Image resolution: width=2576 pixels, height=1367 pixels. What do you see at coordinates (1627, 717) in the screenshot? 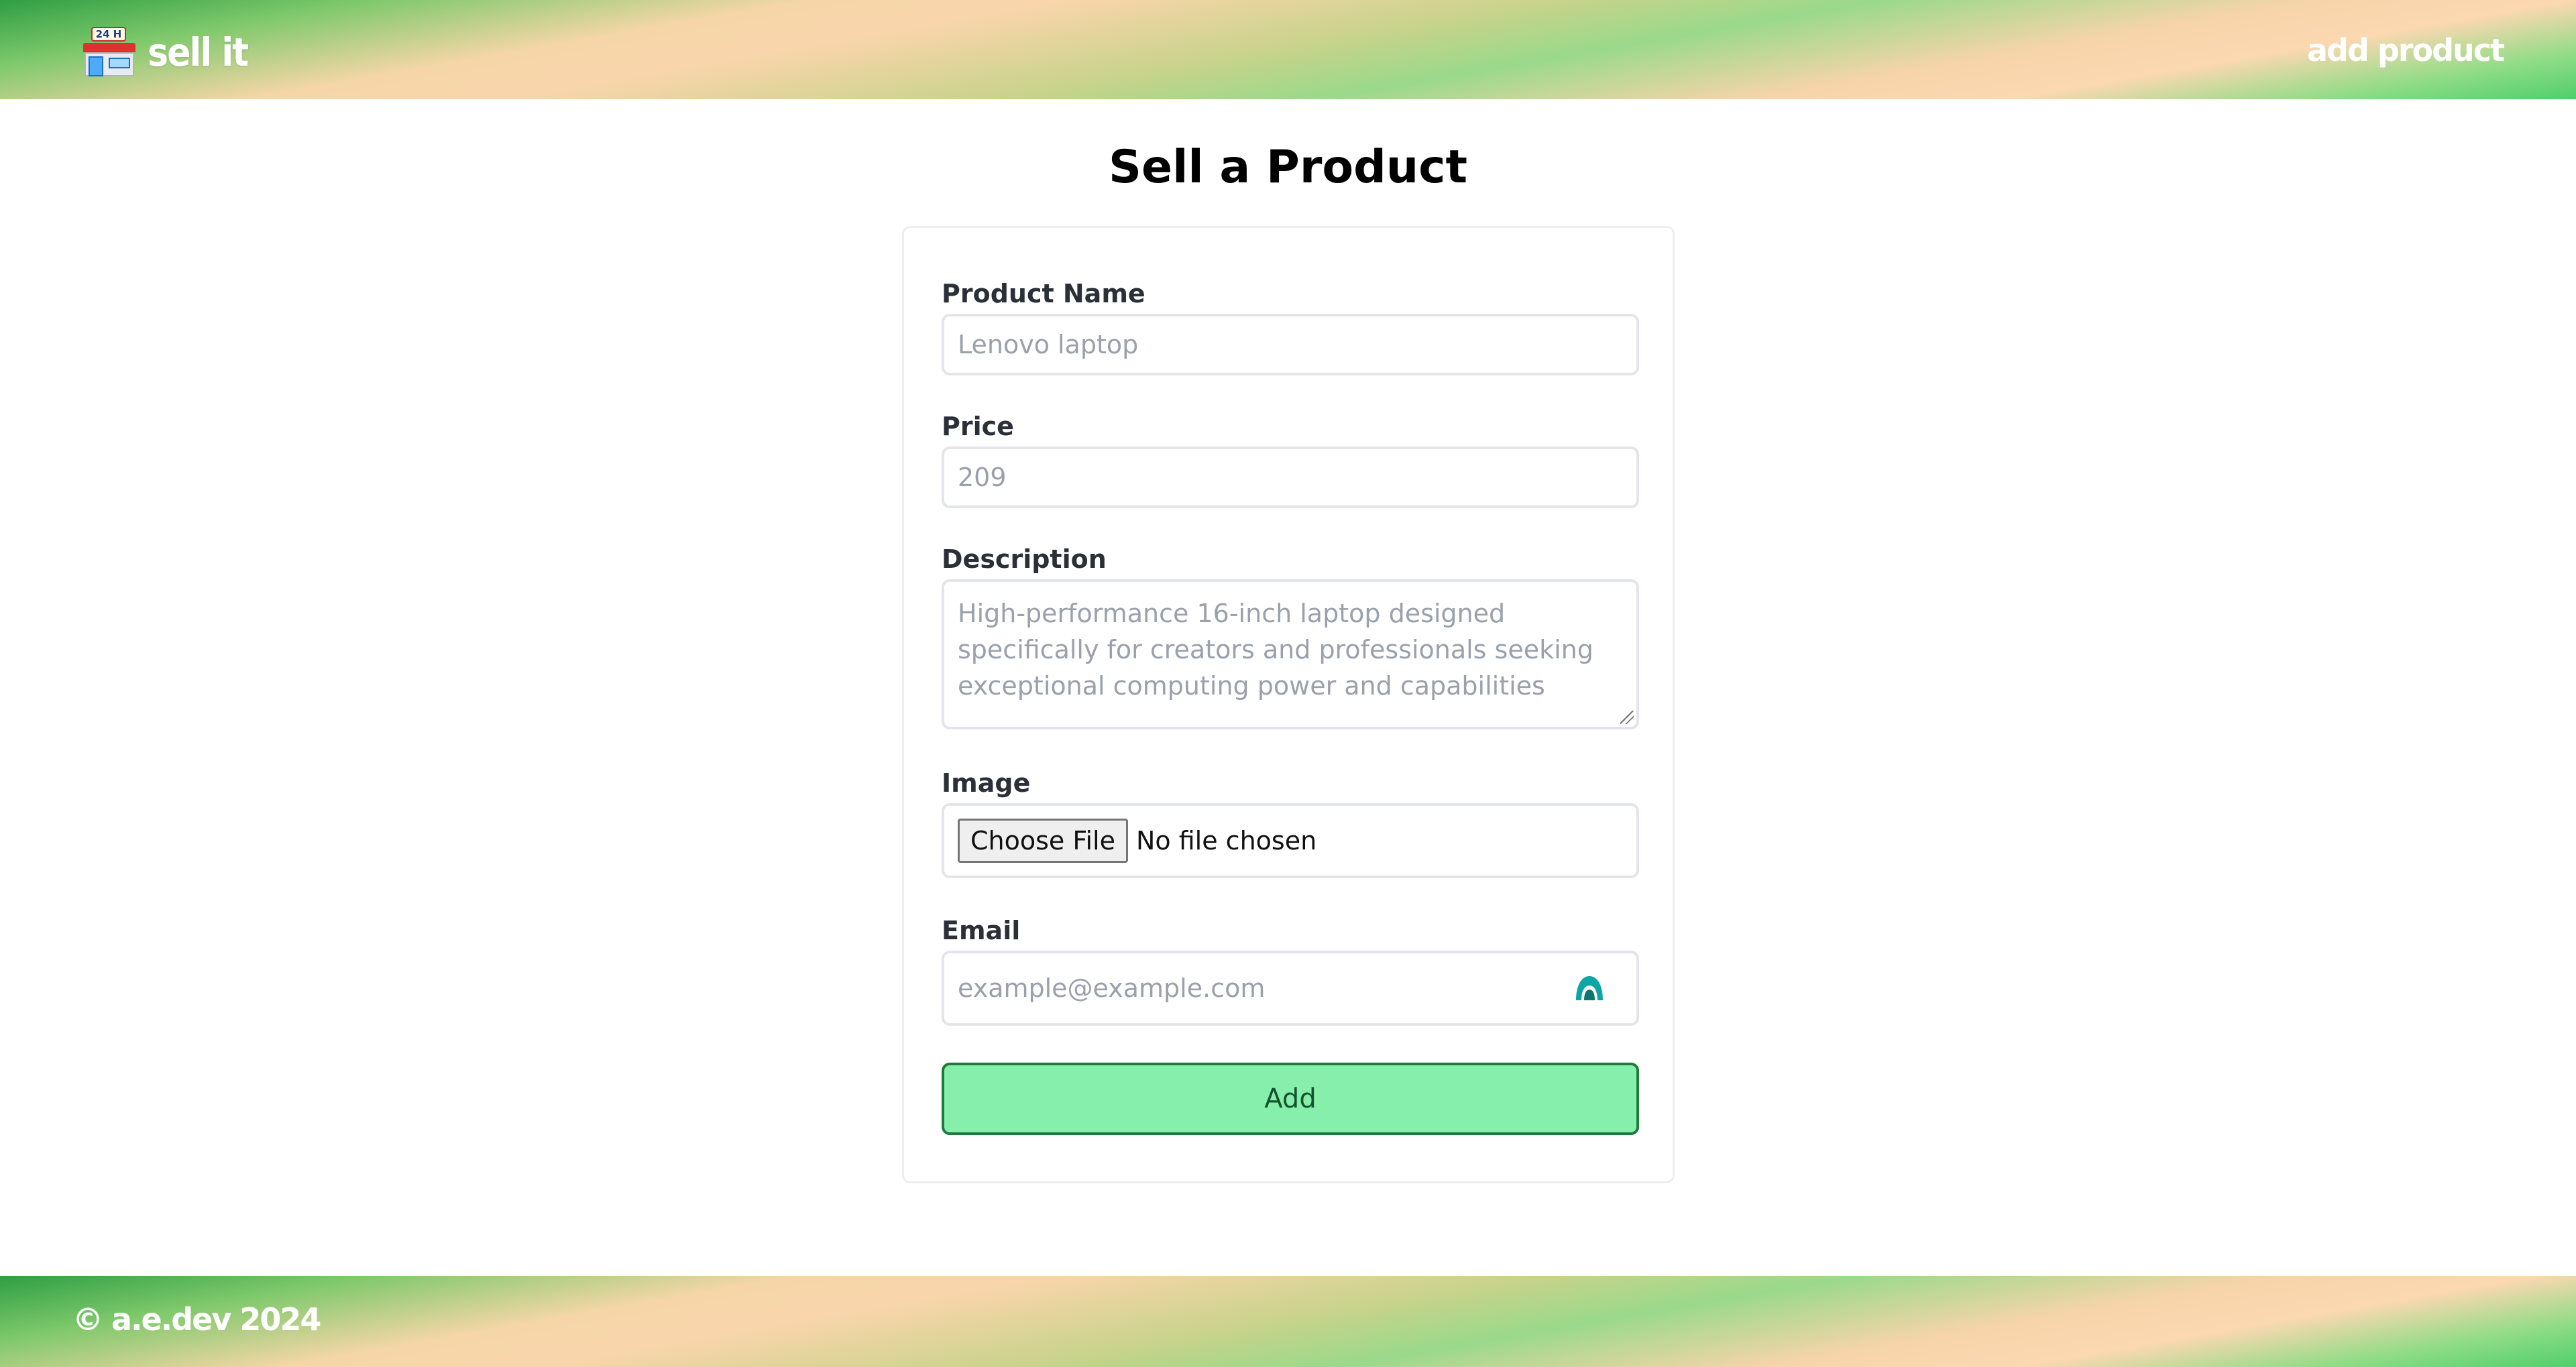
I see `resize-handle-icon` at bounding box center [1627, 717].